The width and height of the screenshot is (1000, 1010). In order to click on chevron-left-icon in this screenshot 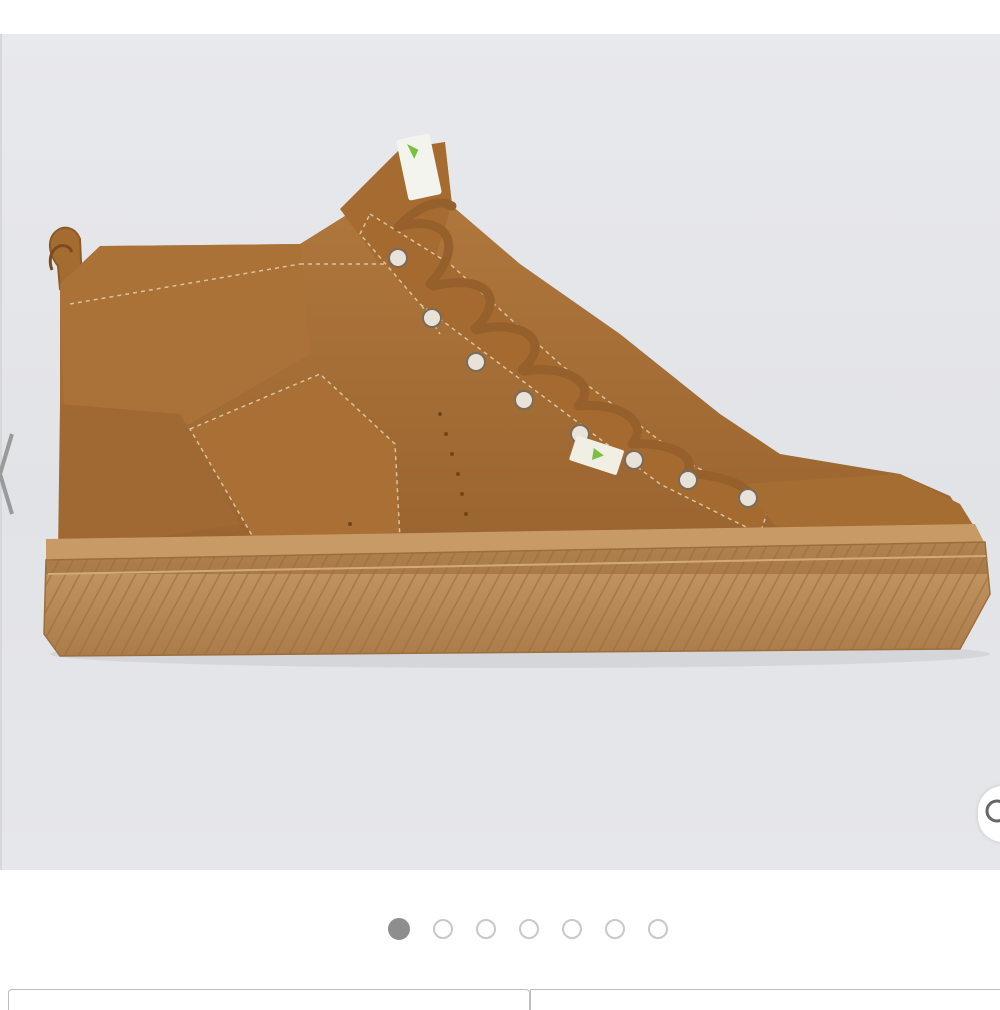, I will do `click(7, 474)`.